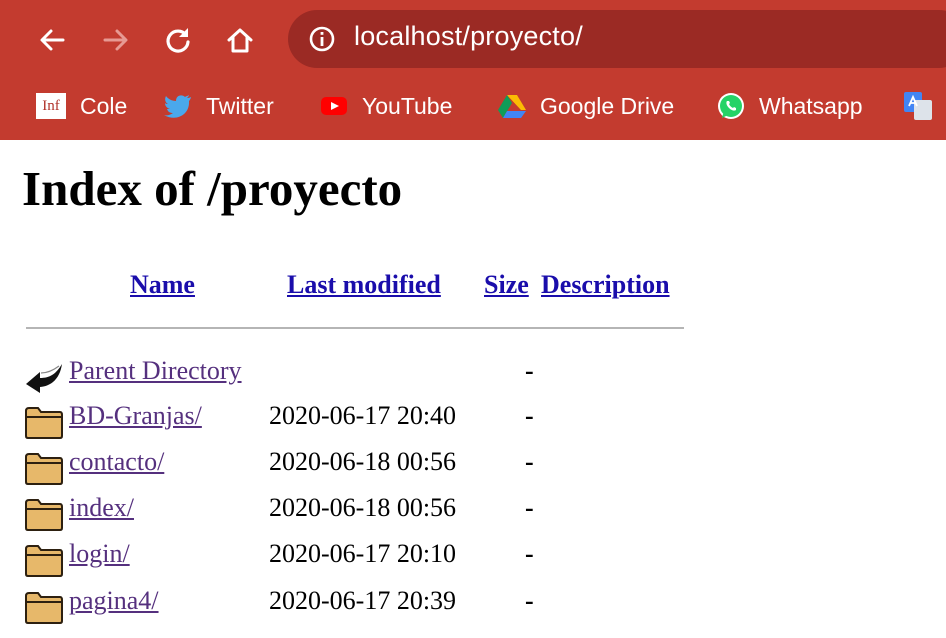  Describe the element at coordinates (473, 375) in the screenshot. I see `table-row: Parent Directory -` at that location.